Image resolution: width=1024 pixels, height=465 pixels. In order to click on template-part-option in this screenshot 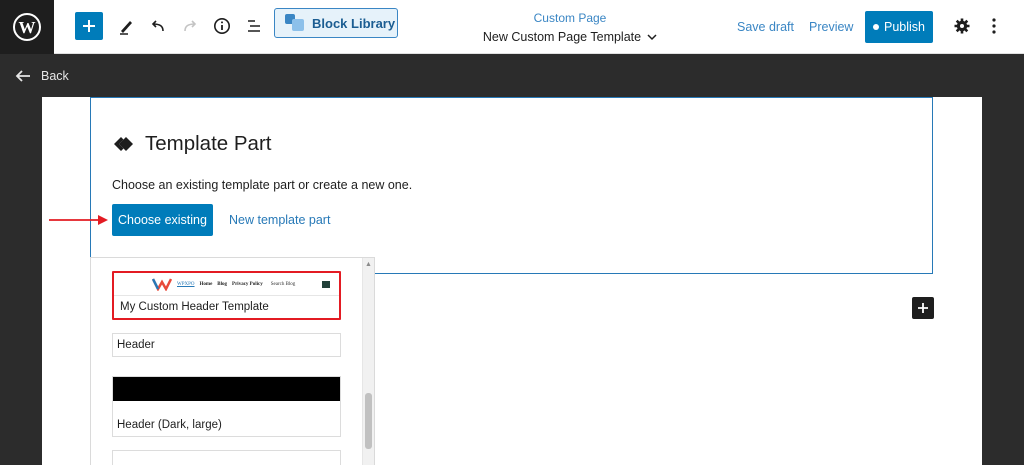, I will do `click(226, 457)`.